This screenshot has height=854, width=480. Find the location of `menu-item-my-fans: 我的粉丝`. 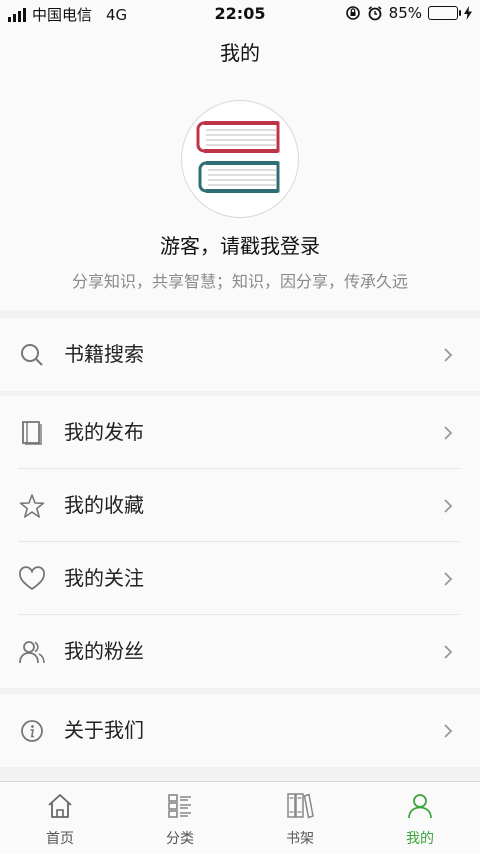

menu-item-my-fans: 我的粉丝 is located at coordinates (240, 651).